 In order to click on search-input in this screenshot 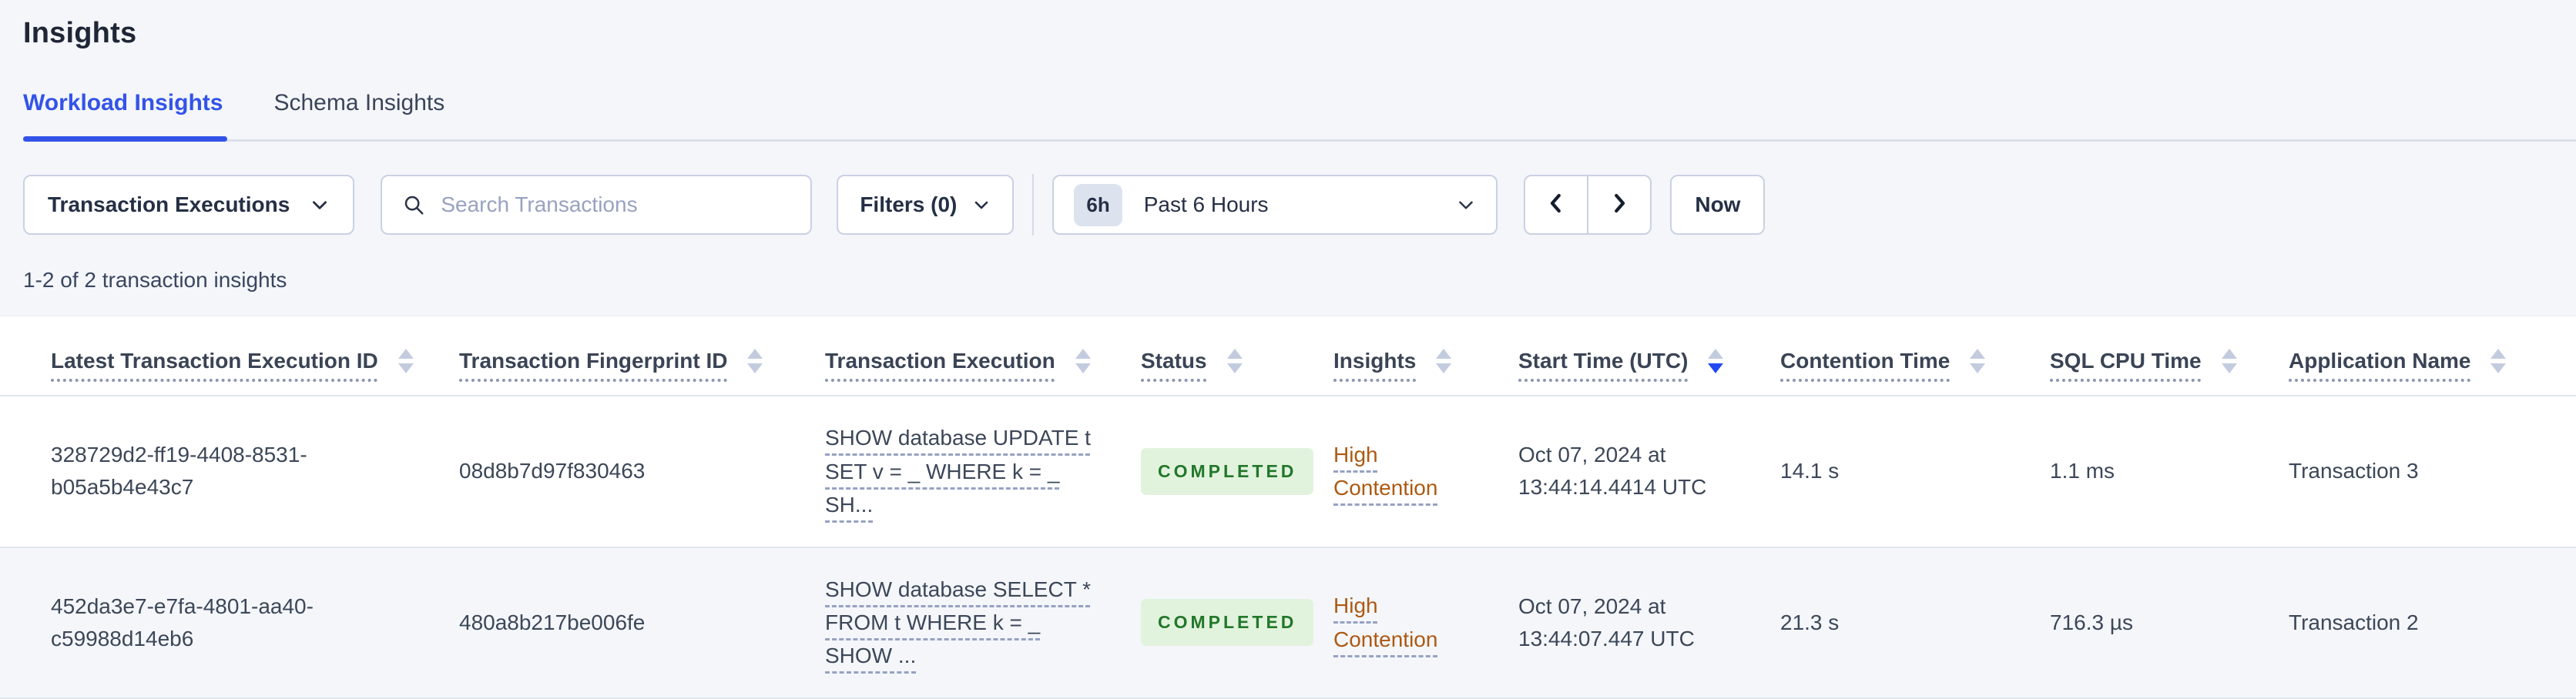, I will do `click(616, 204)`.